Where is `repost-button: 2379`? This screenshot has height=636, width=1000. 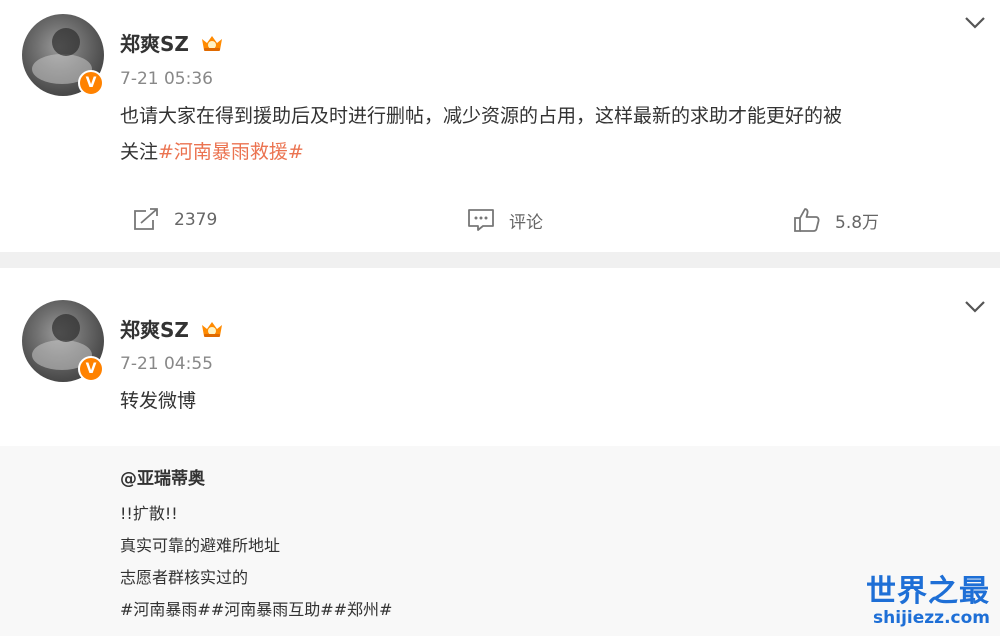
repost-button: 2379 is located at coordinates (174, 220).